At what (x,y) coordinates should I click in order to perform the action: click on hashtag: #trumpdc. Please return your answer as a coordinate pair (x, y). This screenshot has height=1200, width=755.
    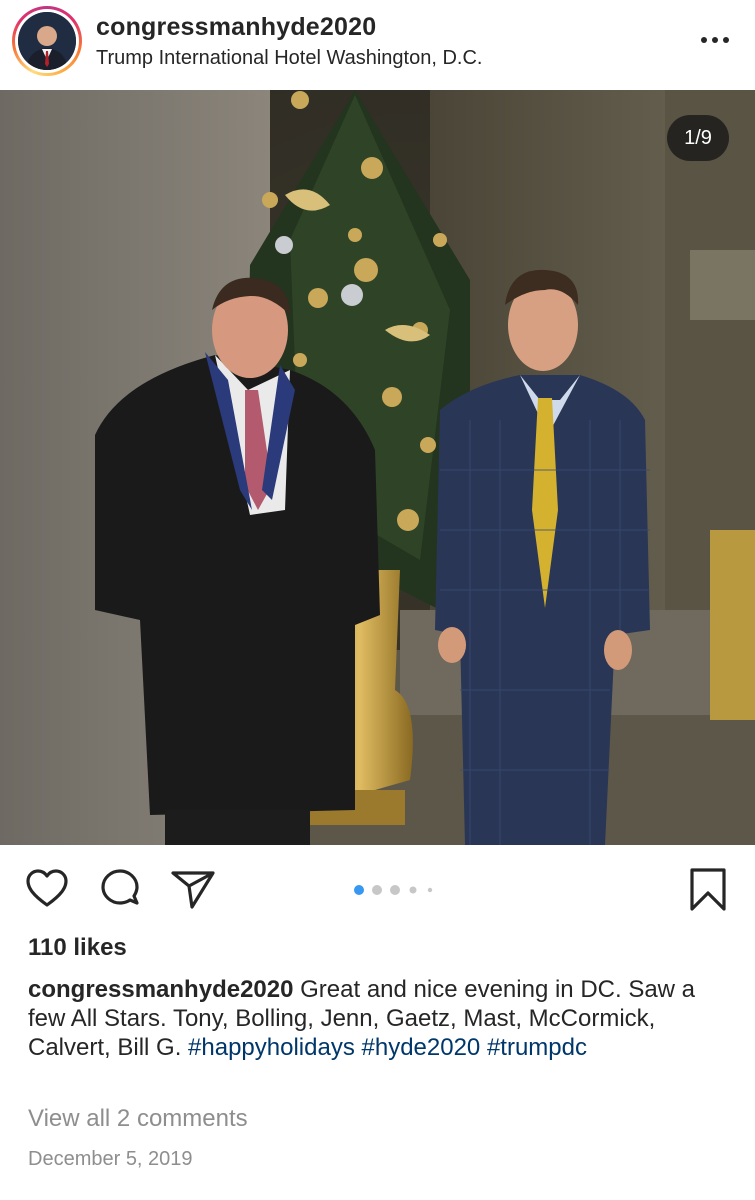
    Looking at the image, I should click on (537, 1047).